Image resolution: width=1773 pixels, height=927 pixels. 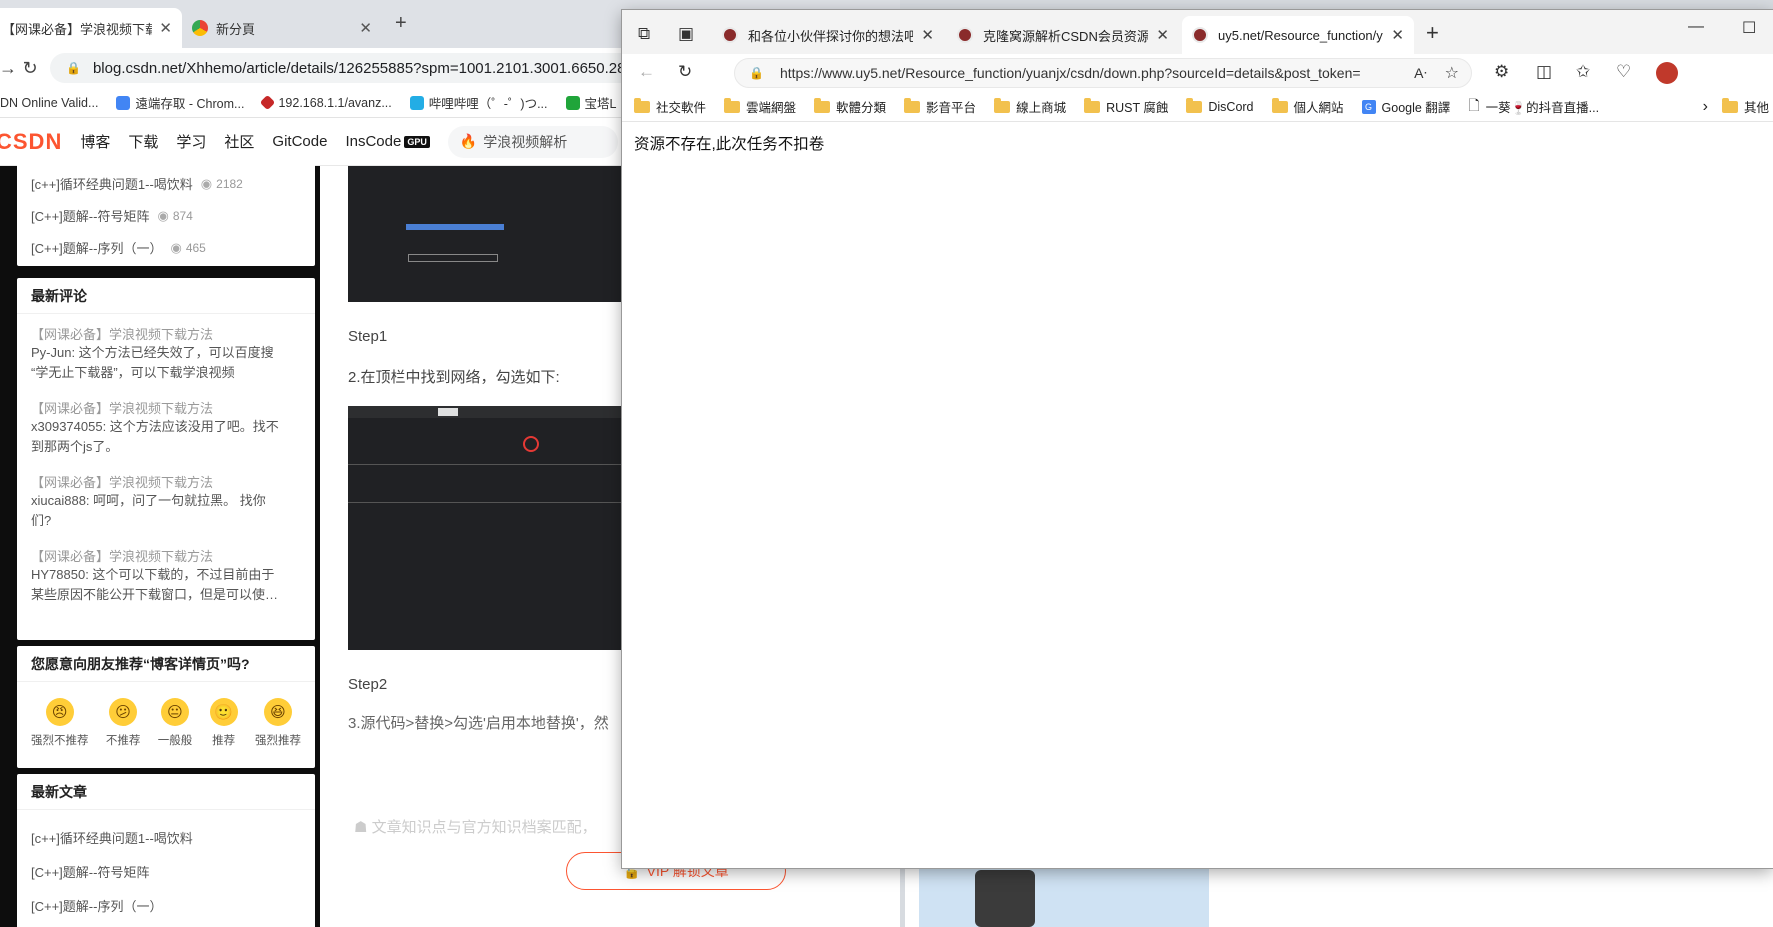 I want to click on favorites-folder: 雲端網盤, so click(x=760, y=106).